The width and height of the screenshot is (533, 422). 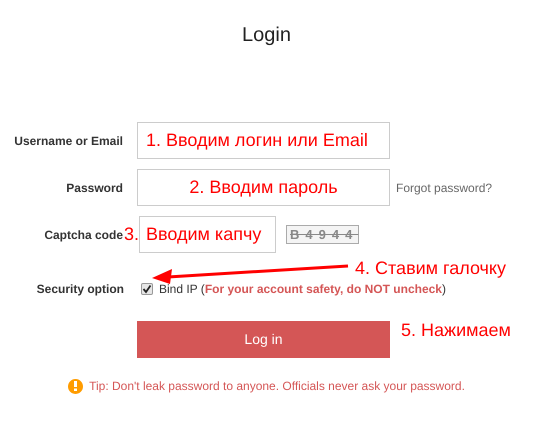 I want to click on page-title: Login, so click(x=266, y=35).